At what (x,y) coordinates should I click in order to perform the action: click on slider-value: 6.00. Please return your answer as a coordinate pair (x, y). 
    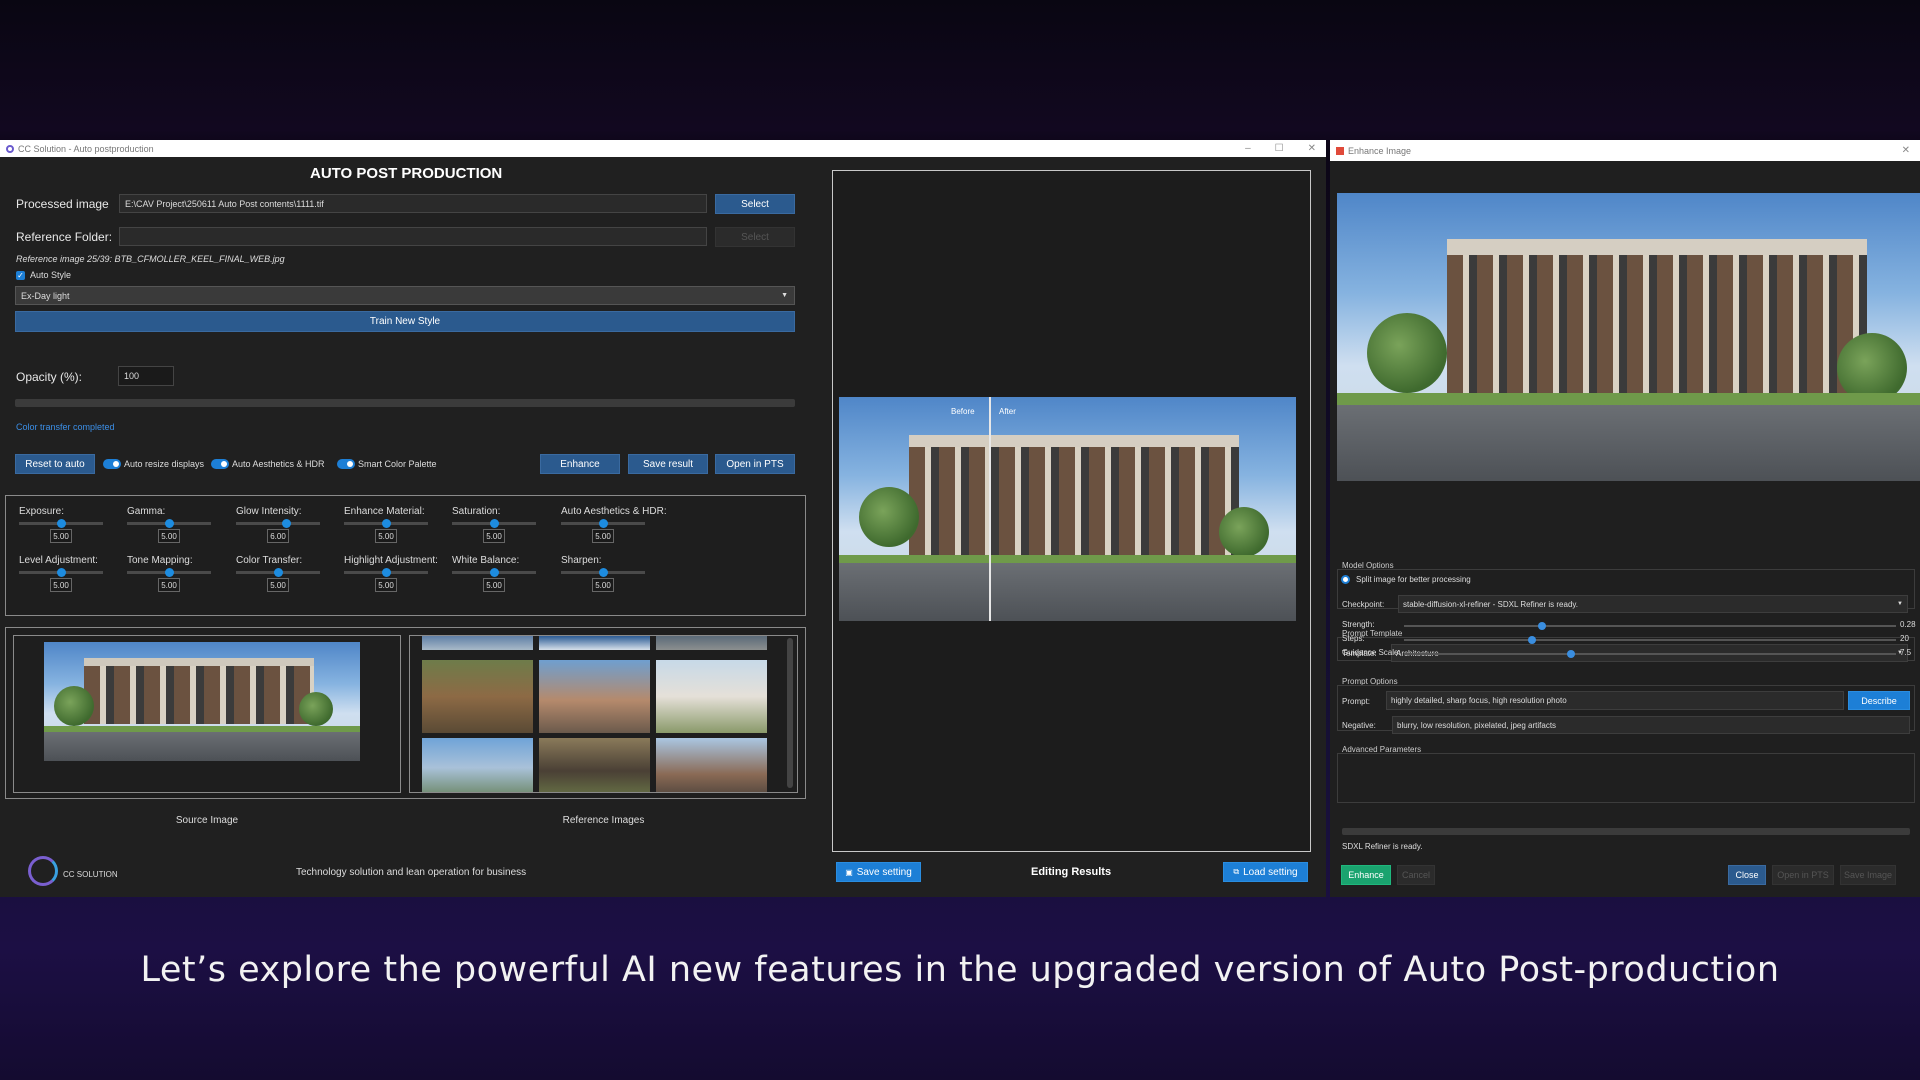
    Looking at the image, I should click on (278, 536).